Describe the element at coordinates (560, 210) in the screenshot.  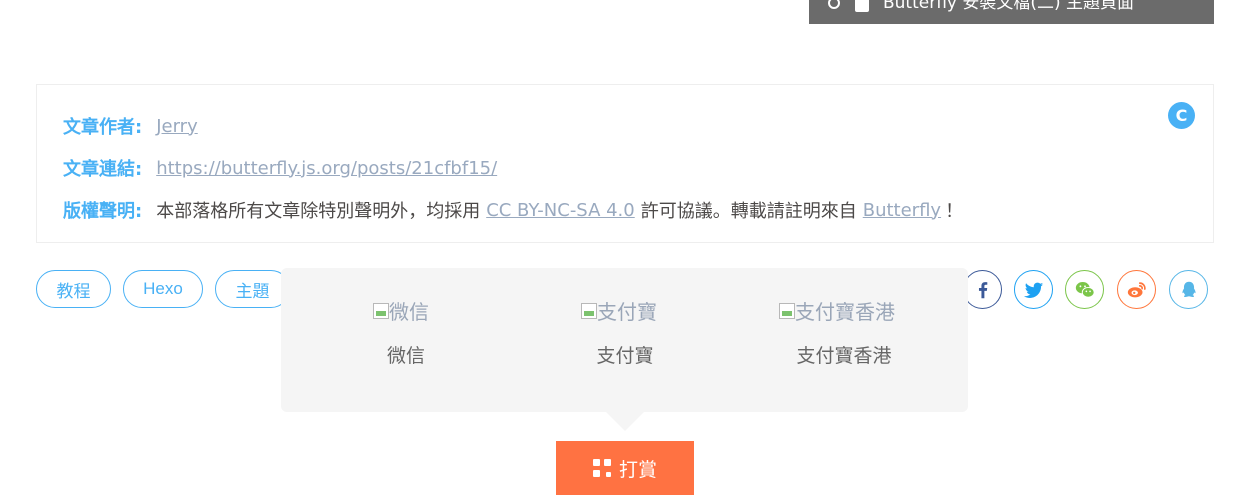
I see `license-link: CC BY-NC-SA 4.0` at that location.